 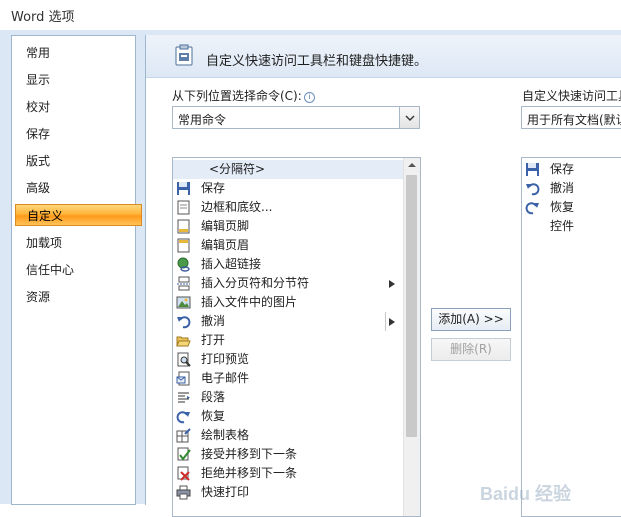 What do you see at coordinates (289, 283) in the screenshot?
I see `list-item: 插入分页符和分节符` at bounding box center [289, 283].